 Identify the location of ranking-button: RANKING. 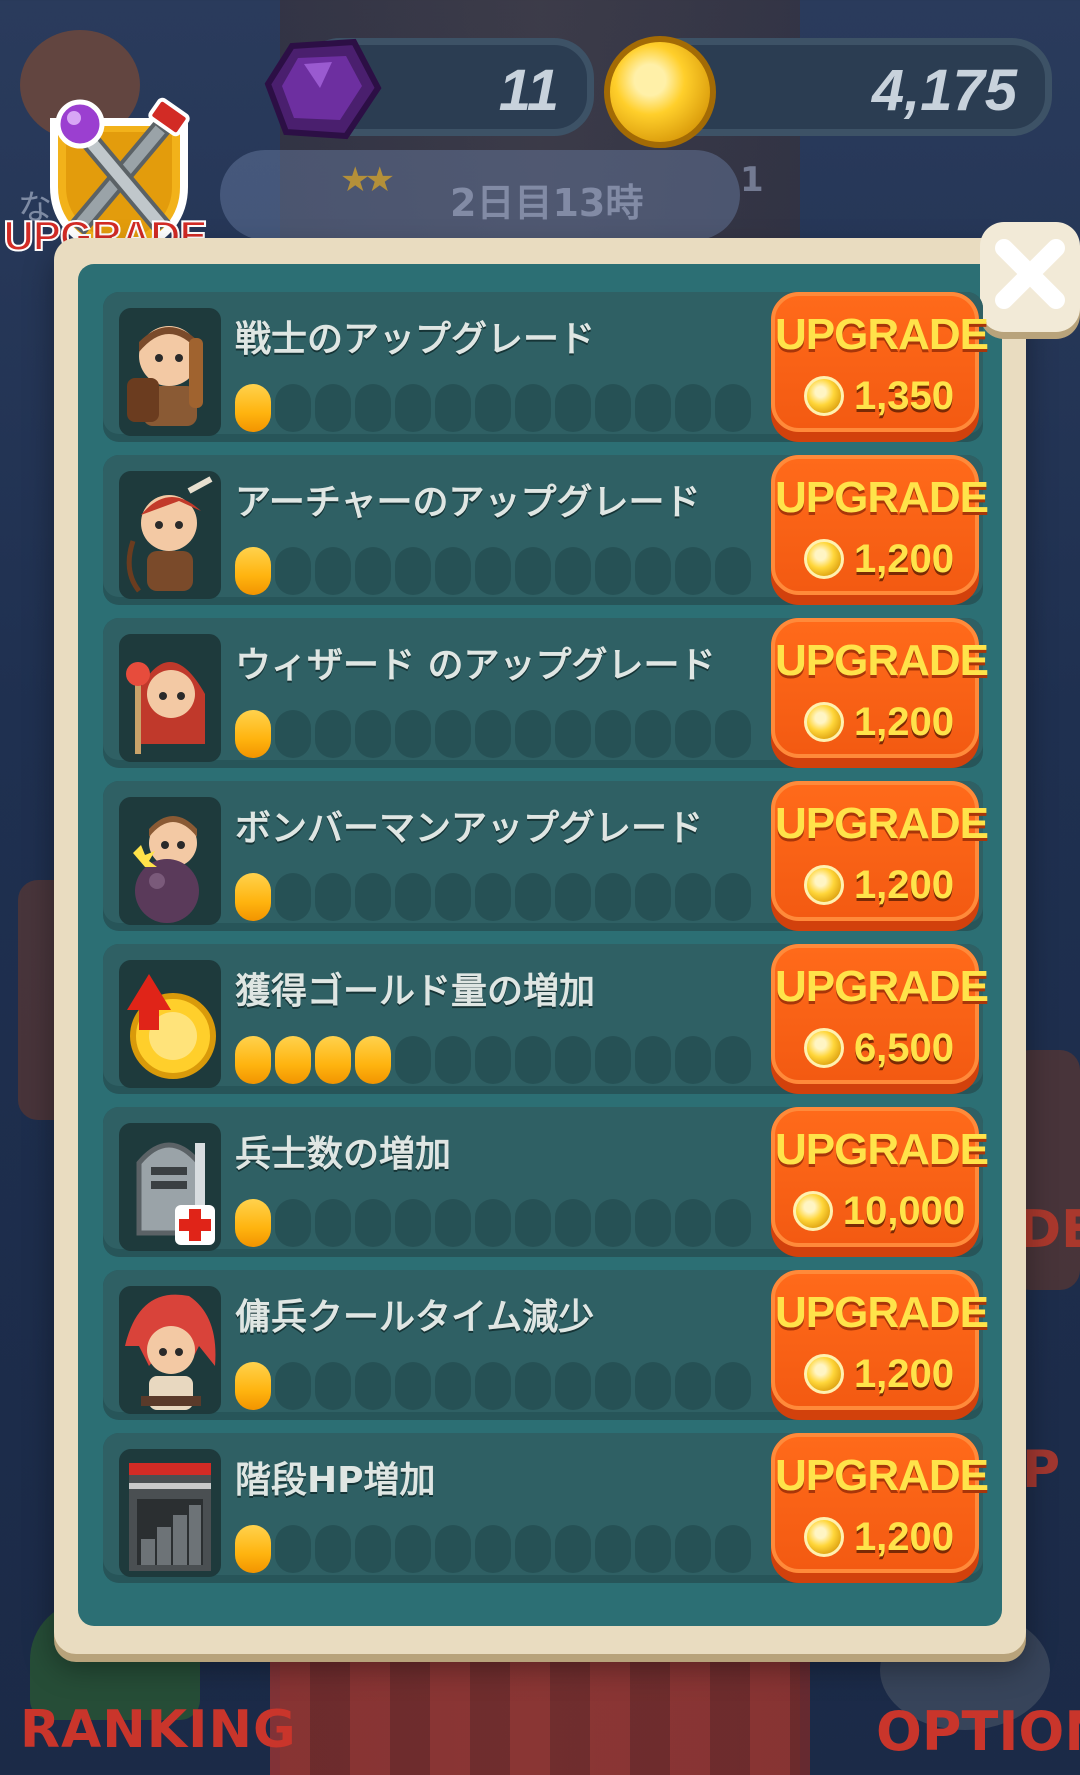
(158, 1730).